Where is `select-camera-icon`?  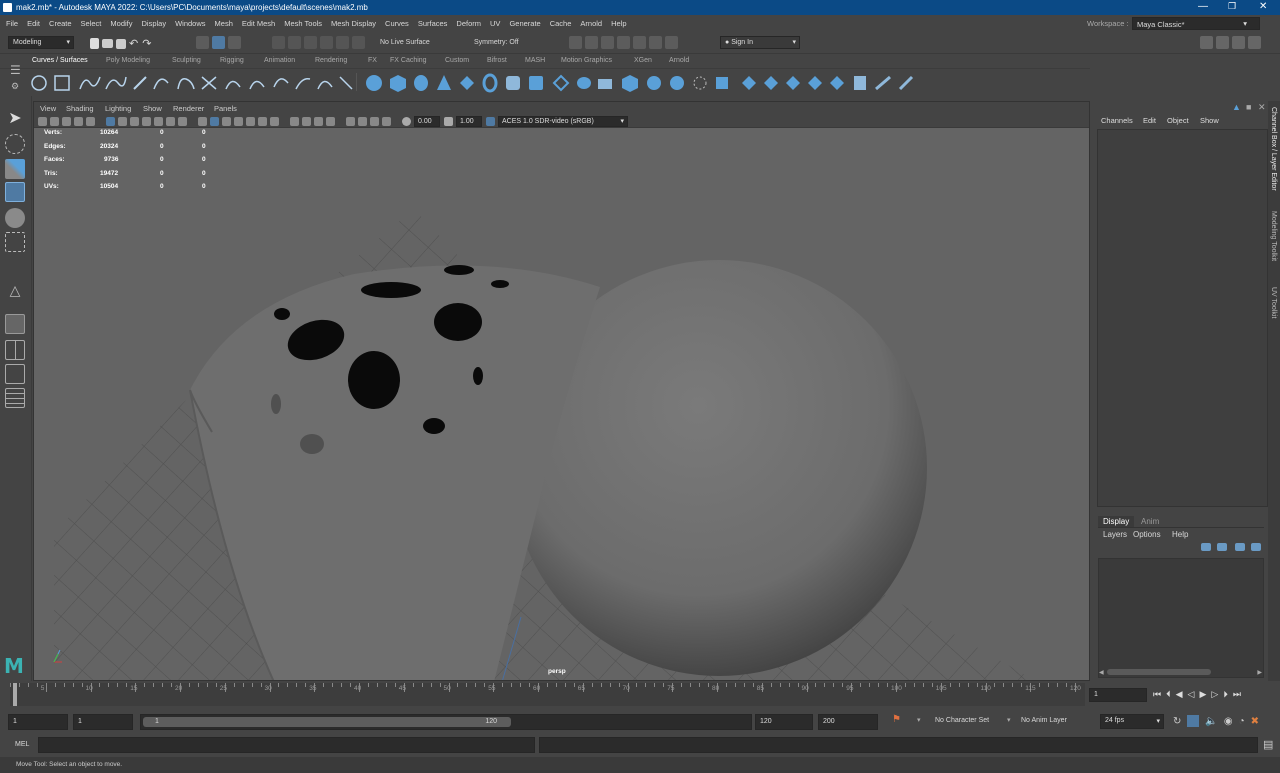 select-camera-icon is located at coordinates (42, 121).